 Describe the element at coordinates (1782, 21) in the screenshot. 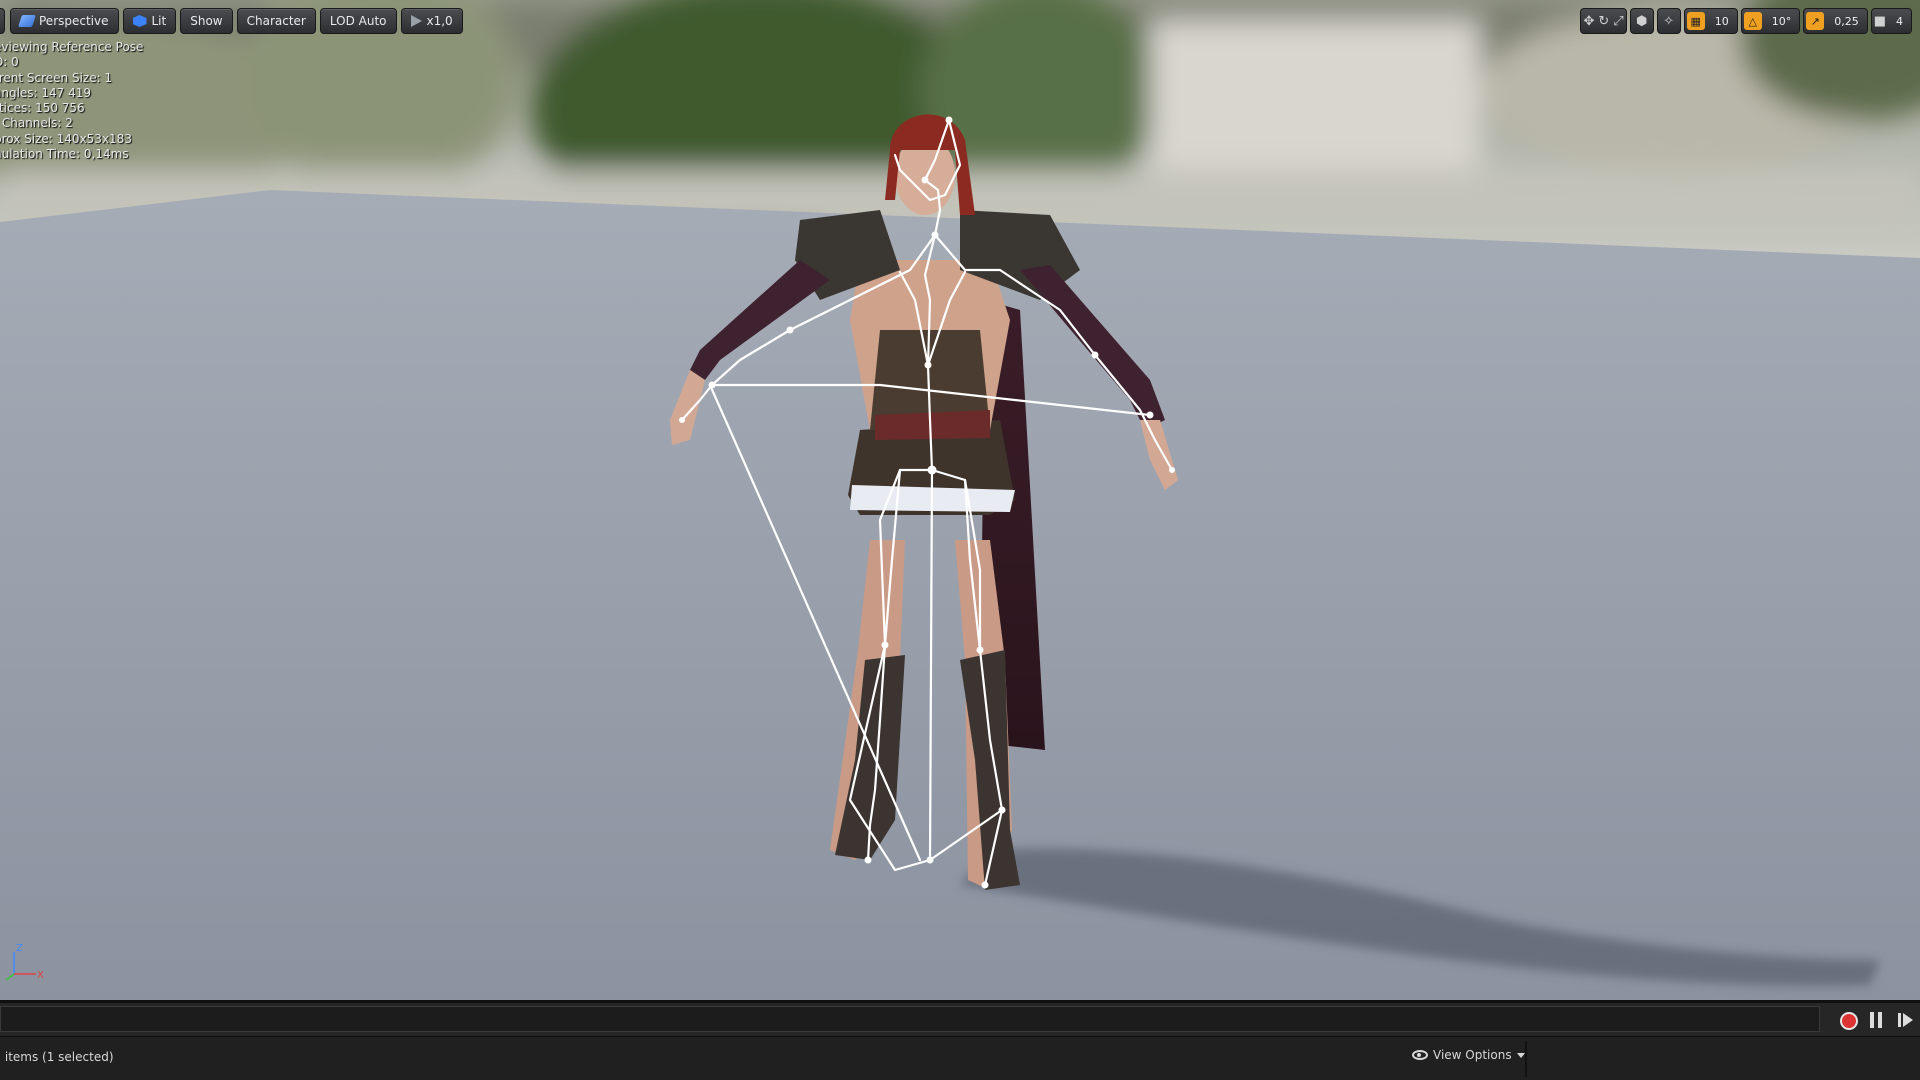

I see `rotation-snap-value: 10°` at that location.